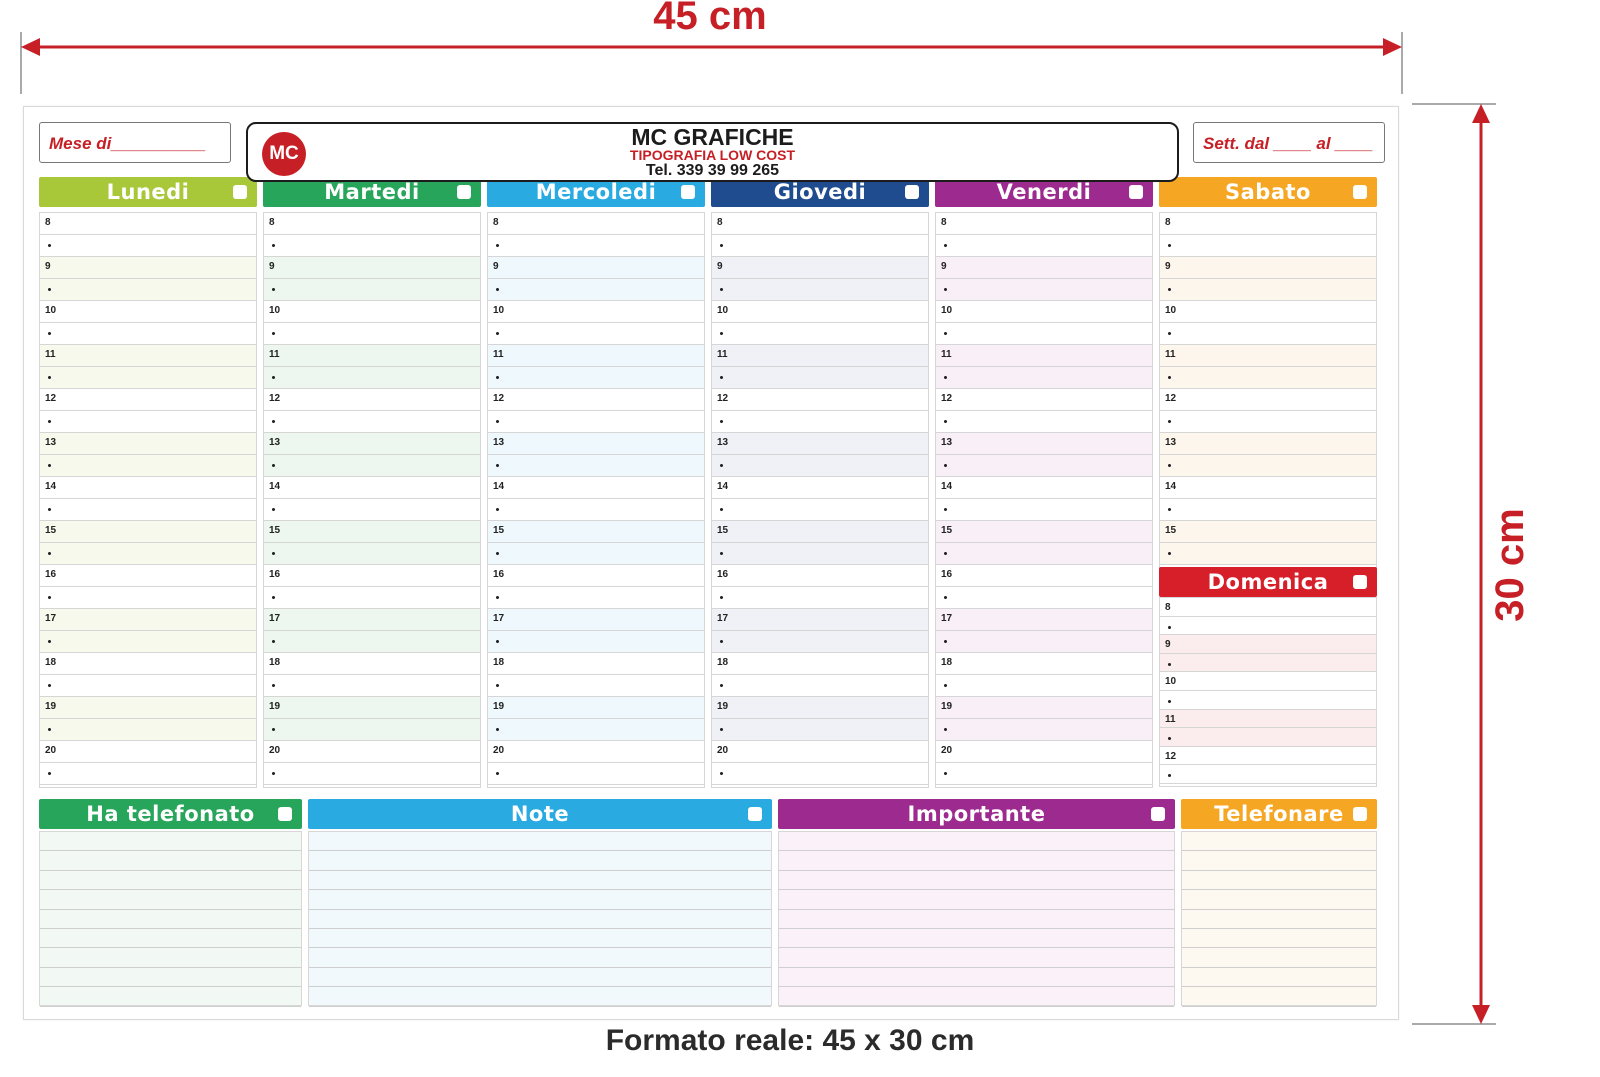  Describe the element at coordinates (372, 664) in the screenshot. I see `time-slot: 18` at that location.